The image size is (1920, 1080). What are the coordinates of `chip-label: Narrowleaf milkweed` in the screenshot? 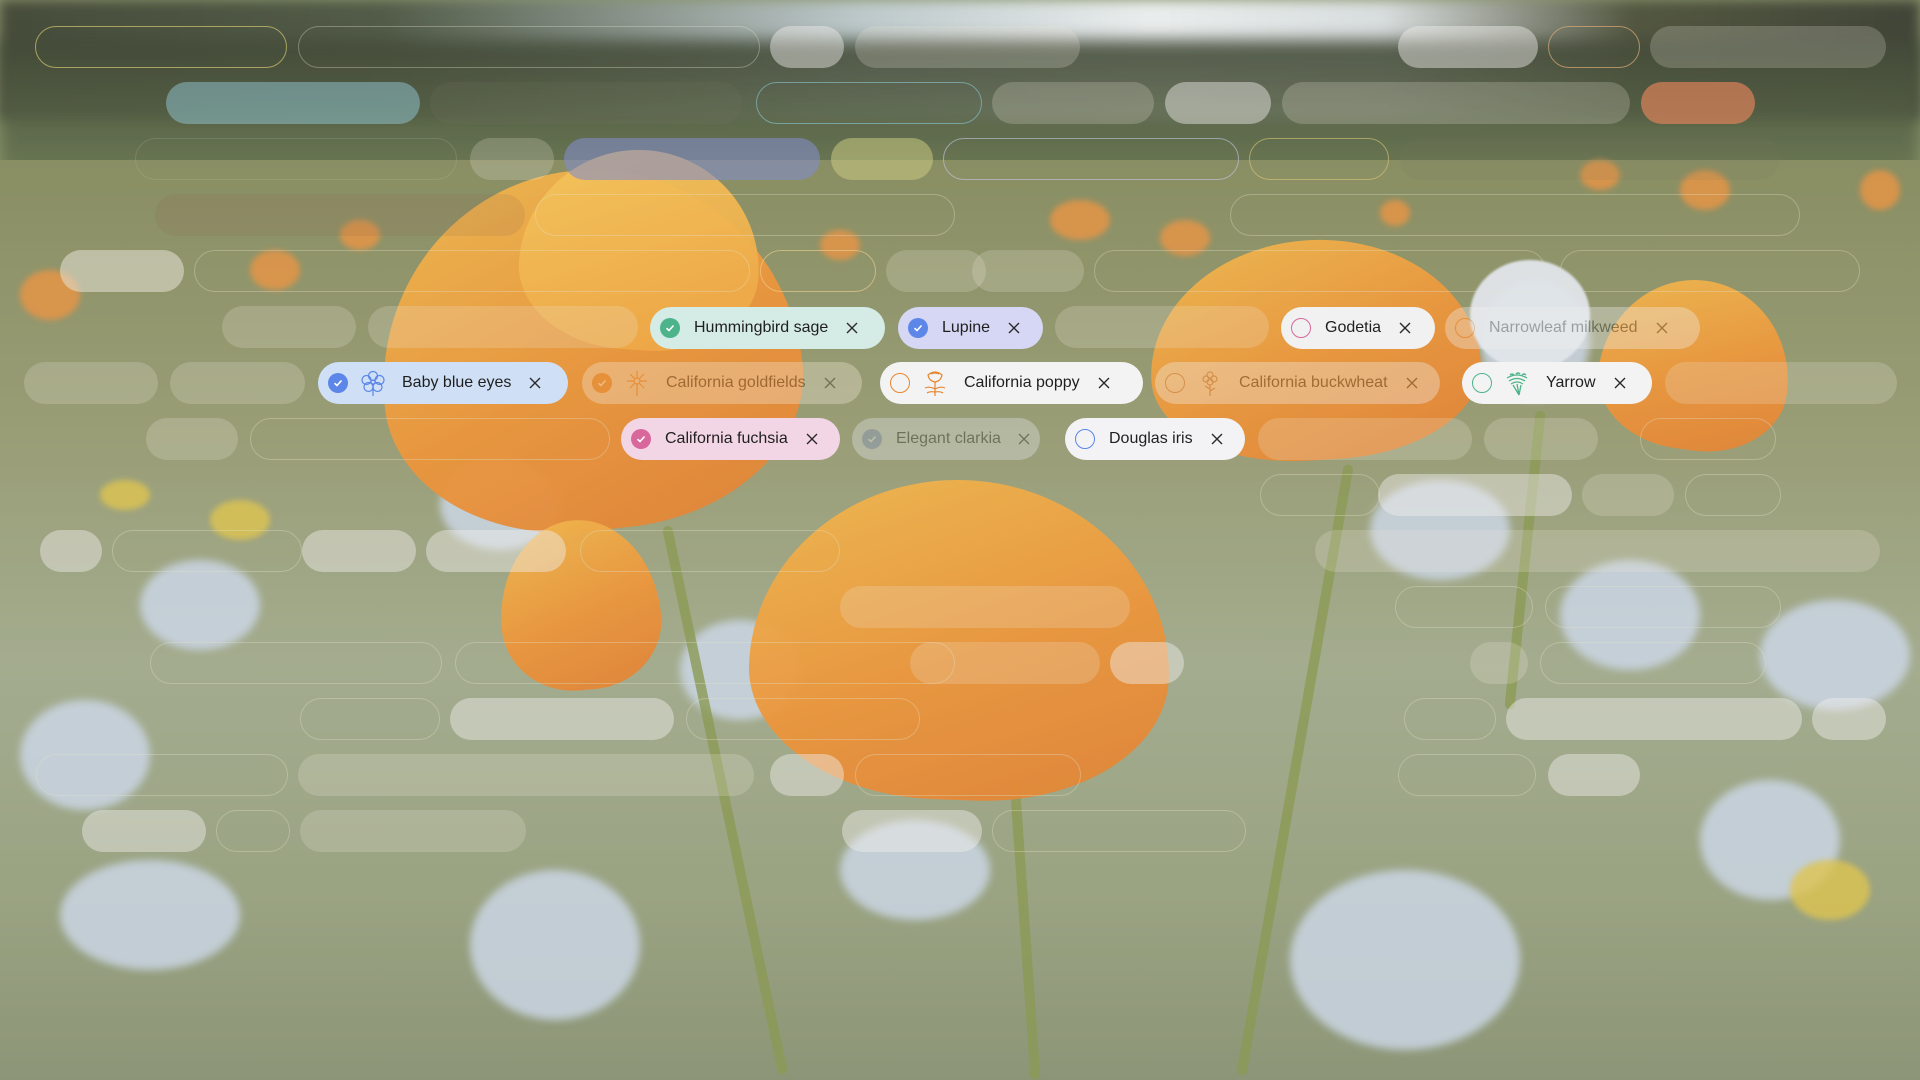 It's located at (1563, 327).